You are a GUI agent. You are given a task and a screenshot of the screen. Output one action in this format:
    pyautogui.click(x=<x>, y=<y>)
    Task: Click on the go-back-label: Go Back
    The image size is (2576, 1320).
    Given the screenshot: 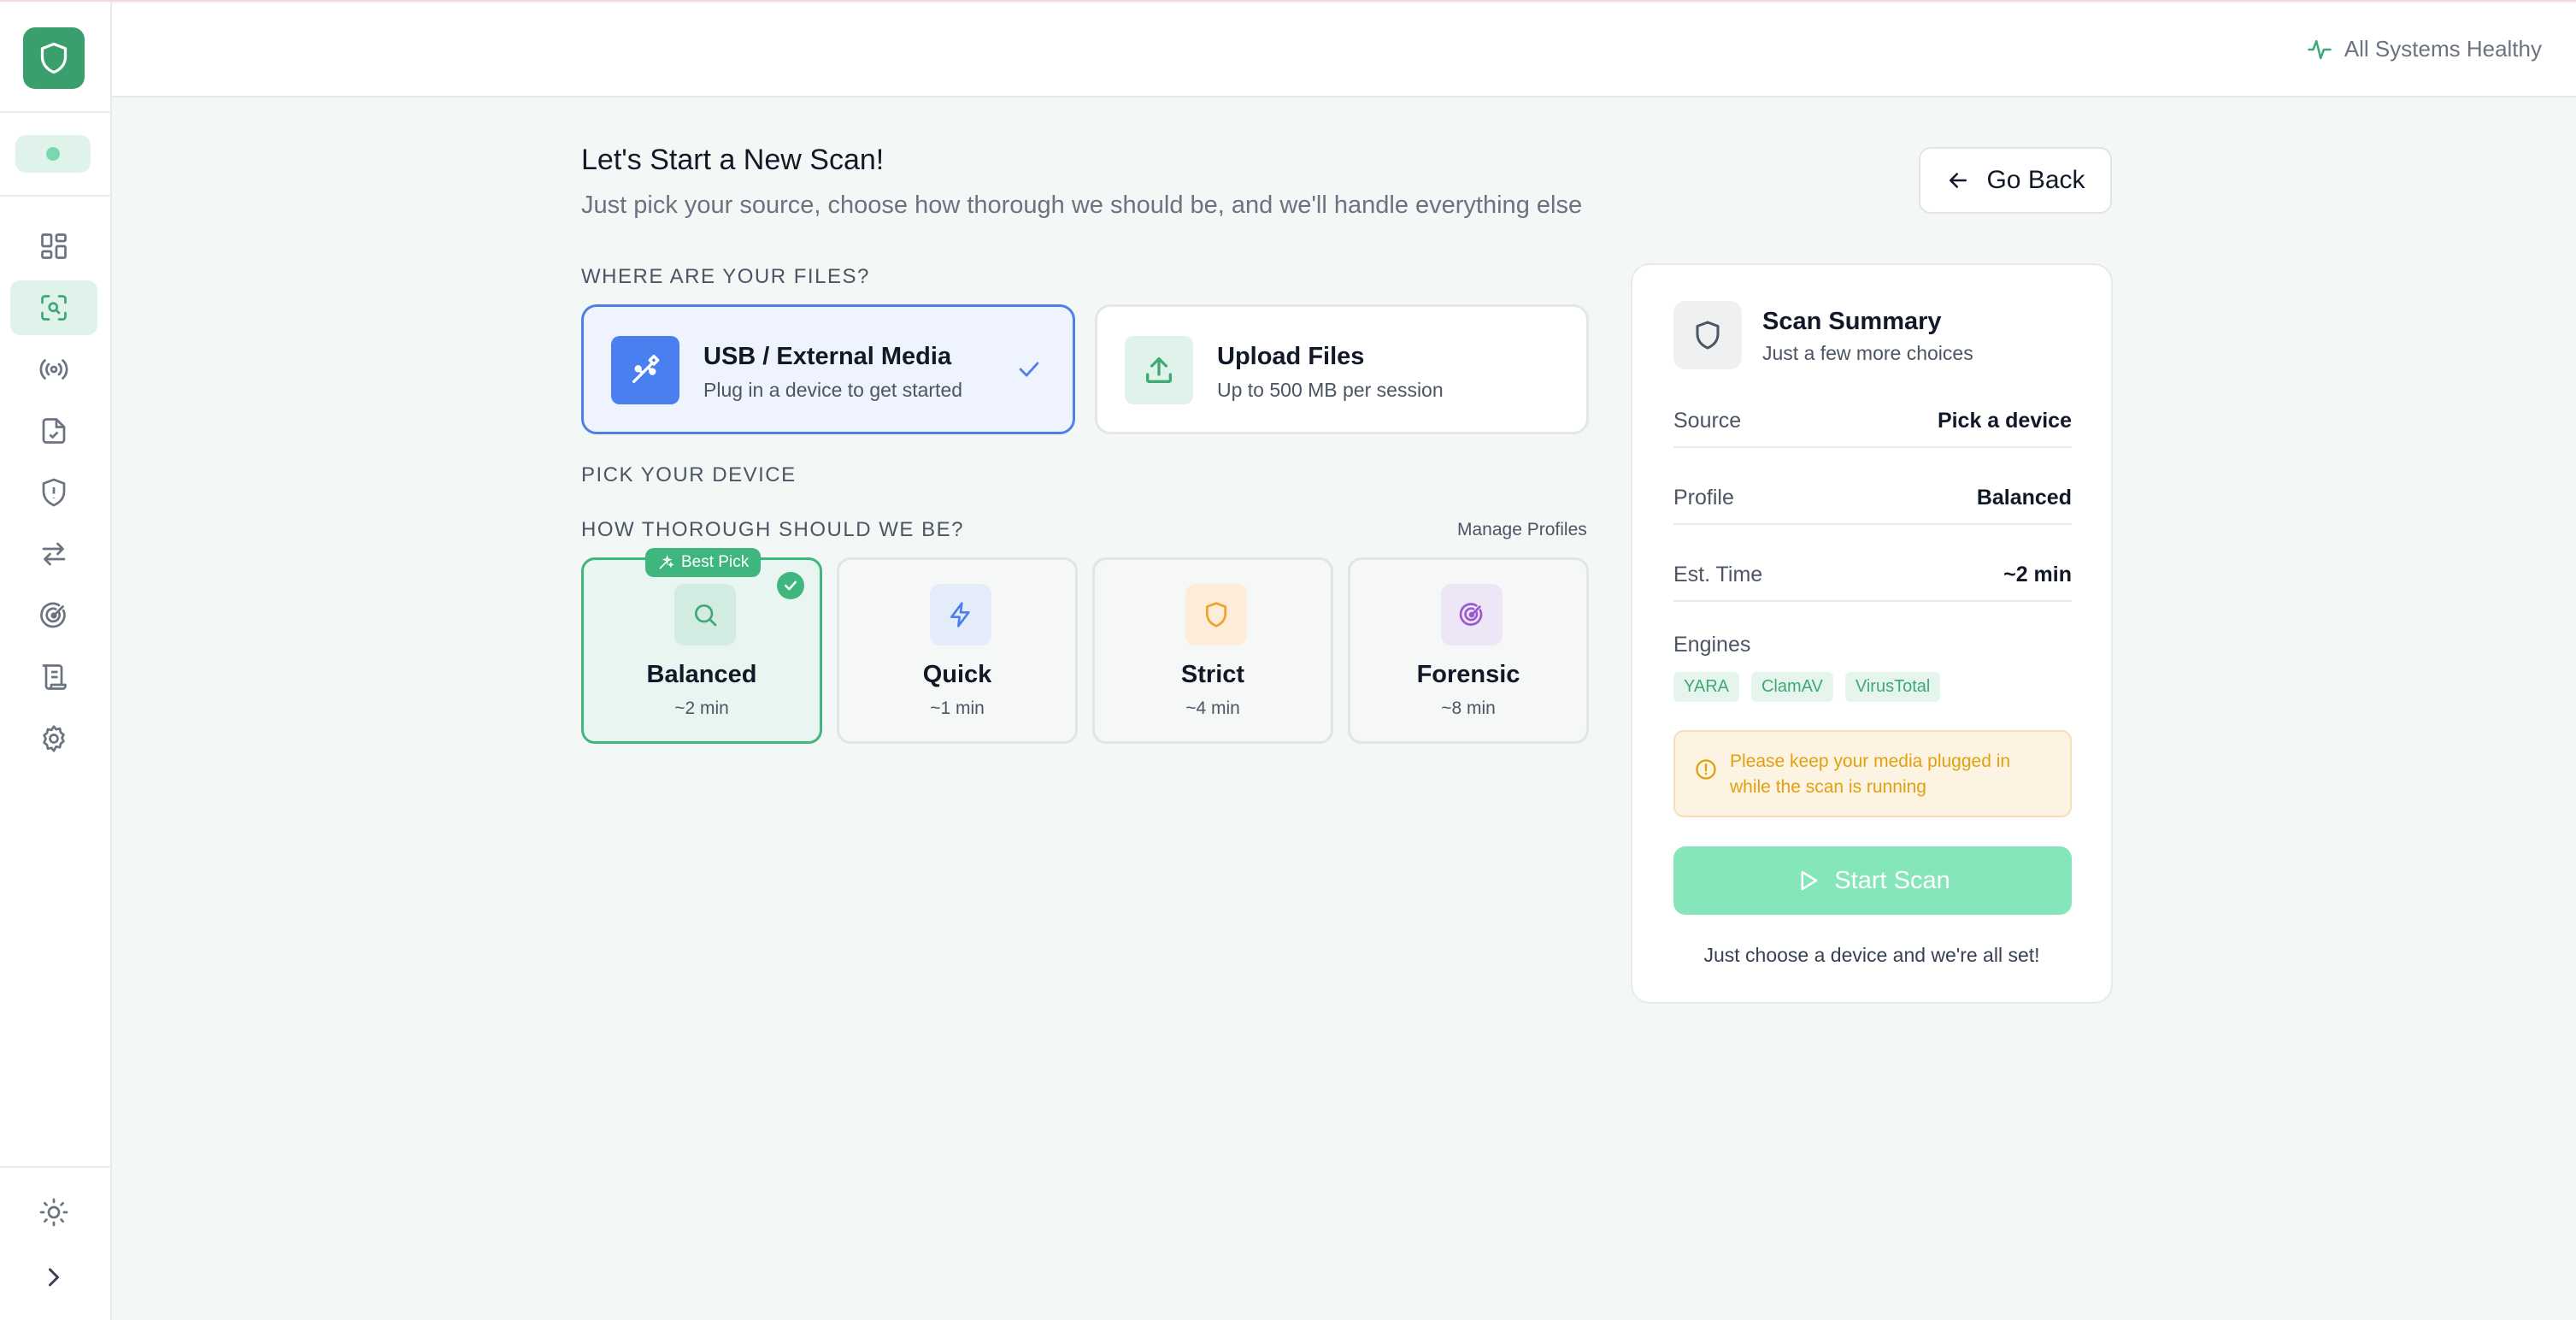 What is the action you would take?
    pyautogui.click(x=2035, y=180)
    